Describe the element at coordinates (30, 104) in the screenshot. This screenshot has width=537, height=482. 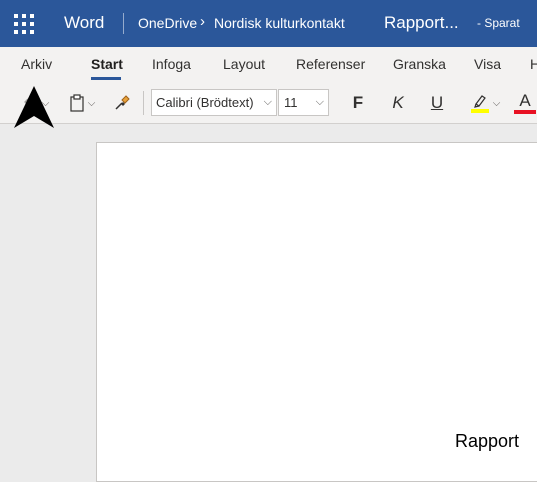
I see `undo-icon` at that location.